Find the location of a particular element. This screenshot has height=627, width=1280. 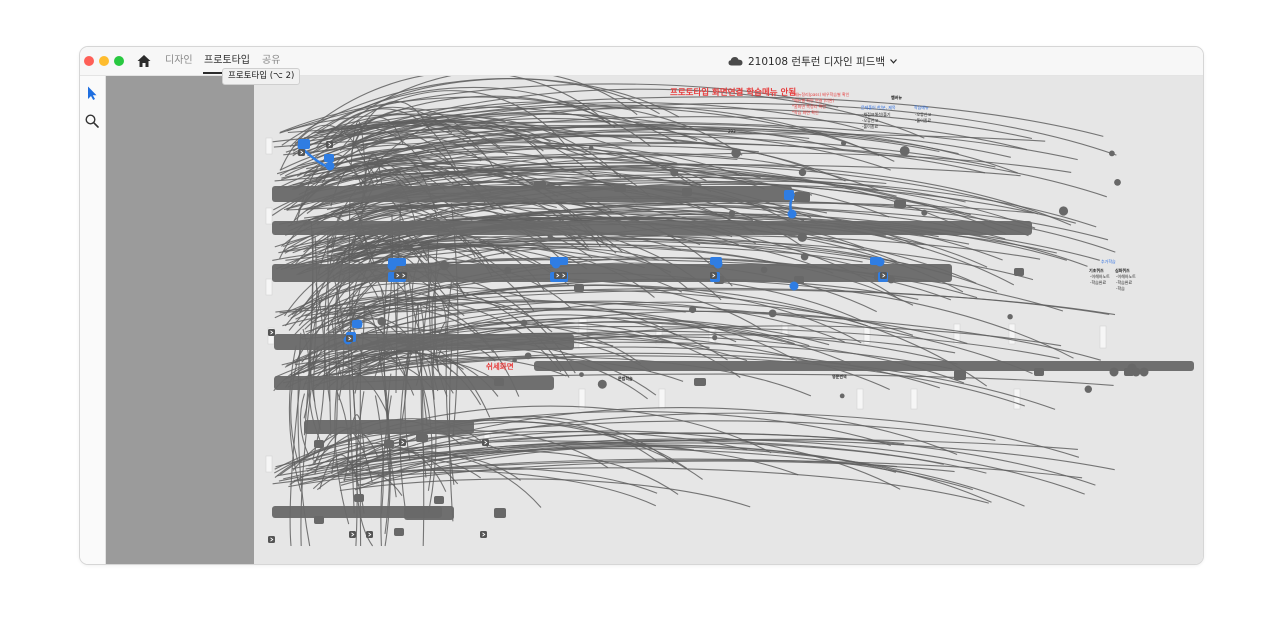

col1-title: 문제풀어 한/분, 제목 is located at coordinates (878, 107).